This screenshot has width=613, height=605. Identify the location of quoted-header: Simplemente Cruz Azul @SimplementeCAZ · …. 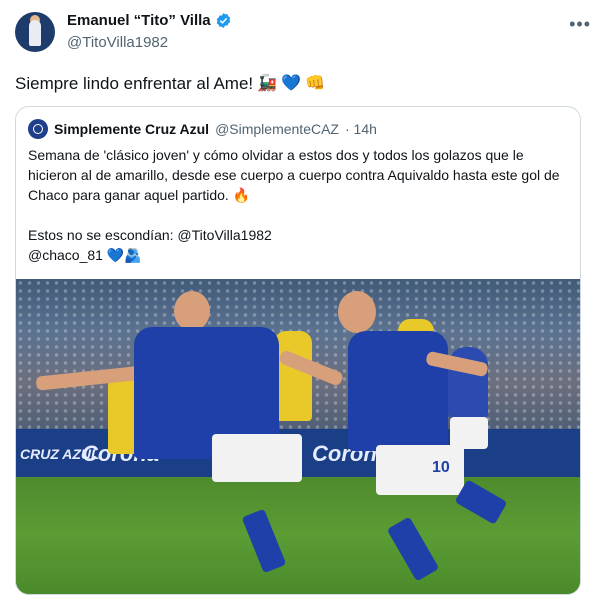
(202, 129).